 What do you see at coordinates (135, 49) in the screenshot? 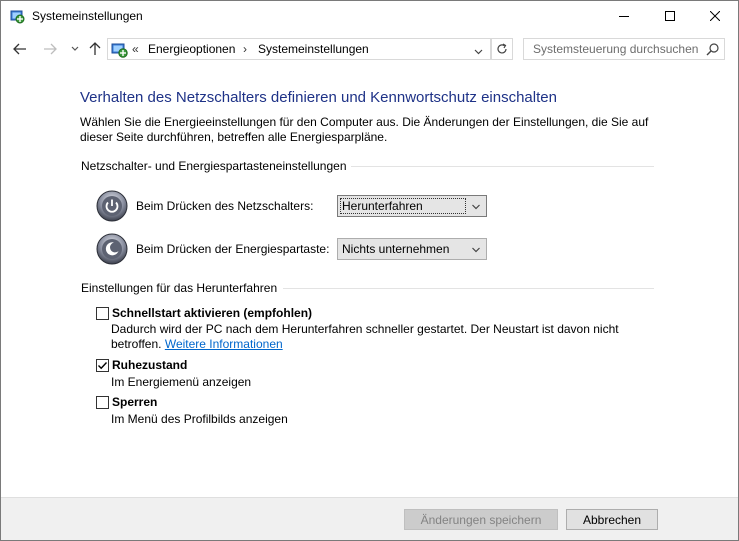
I see `breadcrumb-overflow: «` at bounding box center [135, 49].